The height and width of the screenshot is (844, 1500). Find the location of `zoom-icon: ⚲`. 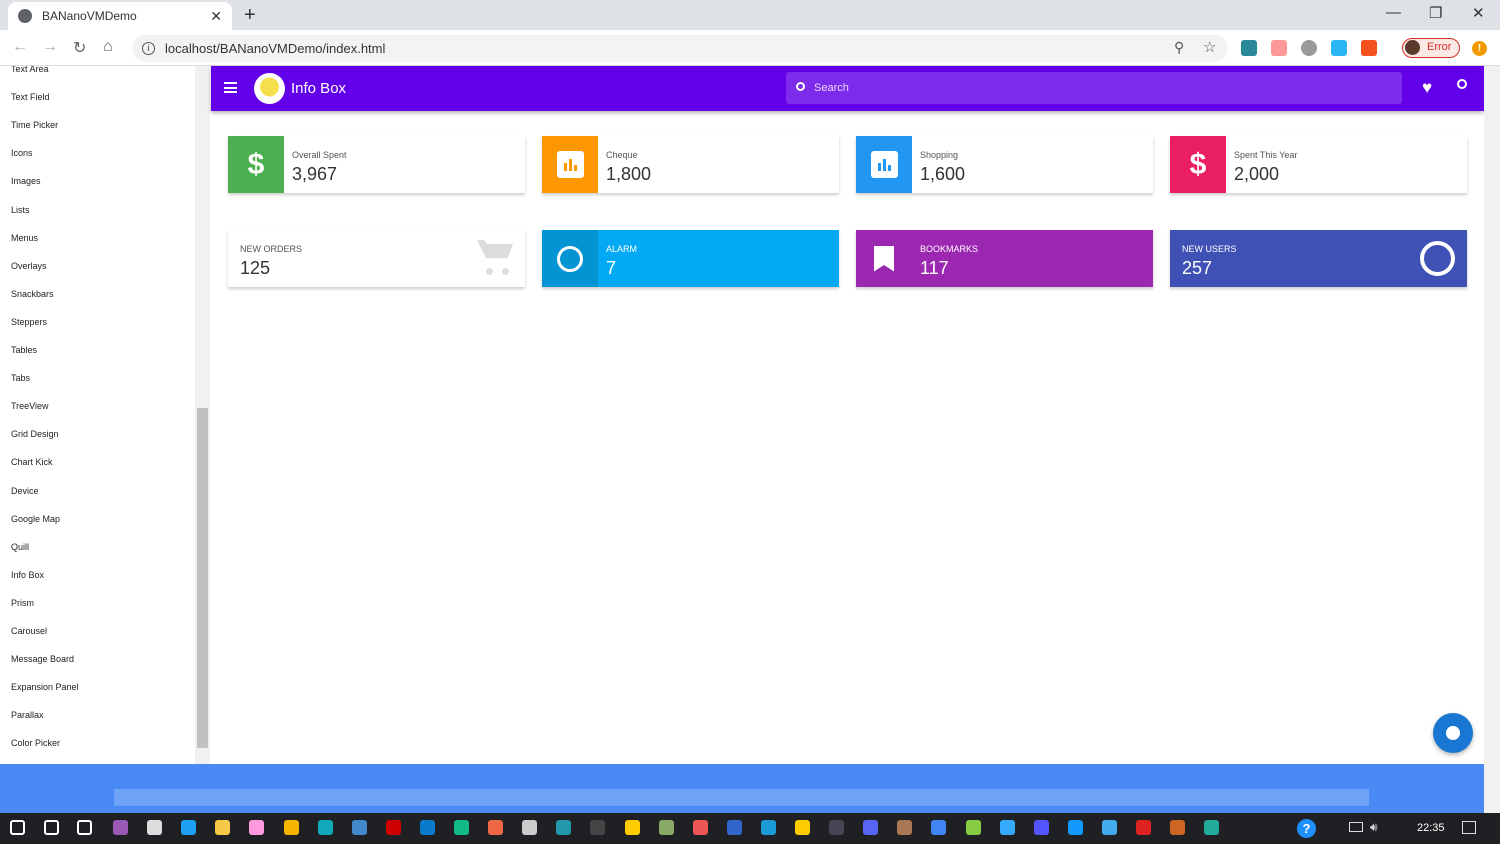

zoom-icon: ⚲ is located at coordinates (1179, 47).